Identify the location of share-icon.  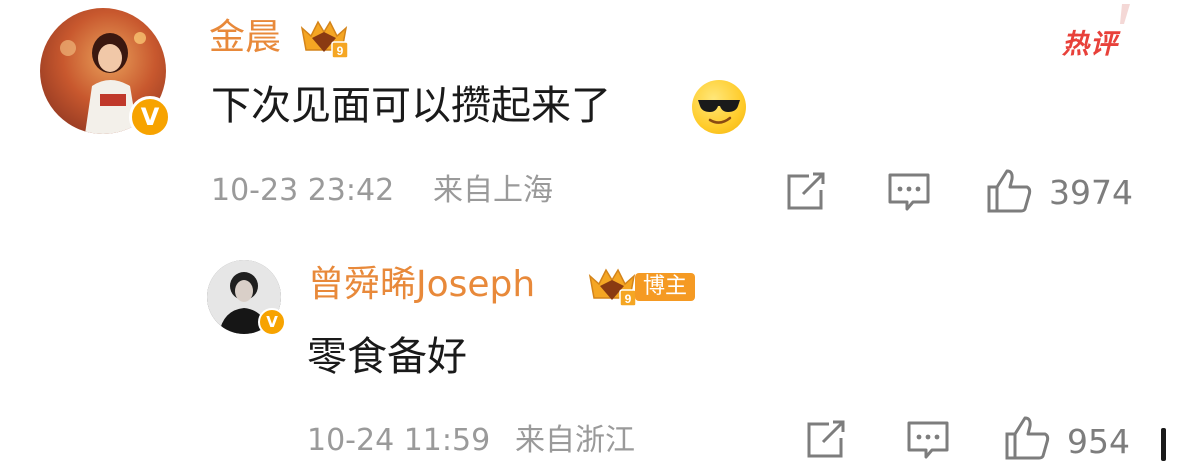
(806, 192).